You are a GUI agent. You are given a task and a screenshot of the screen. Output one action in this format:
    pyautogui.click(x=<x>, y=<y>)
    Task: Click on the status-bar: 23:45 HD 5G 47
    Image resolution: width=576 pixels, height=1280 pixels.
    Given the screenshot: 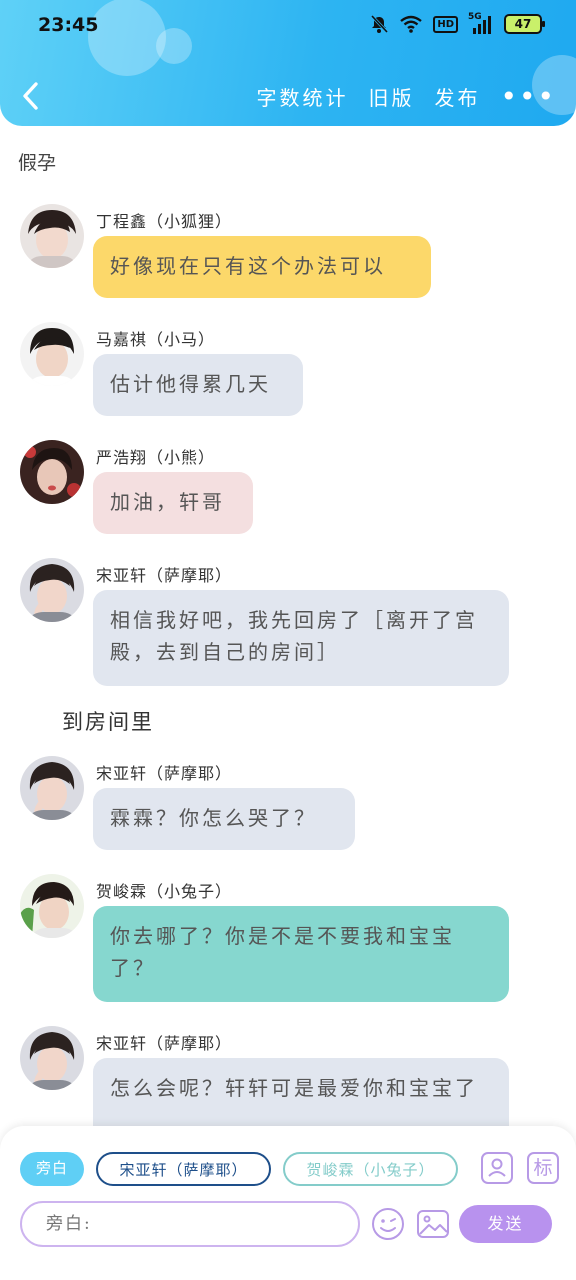 What is the action you would take?
    pyautogui.click(x=288, y=25)
    